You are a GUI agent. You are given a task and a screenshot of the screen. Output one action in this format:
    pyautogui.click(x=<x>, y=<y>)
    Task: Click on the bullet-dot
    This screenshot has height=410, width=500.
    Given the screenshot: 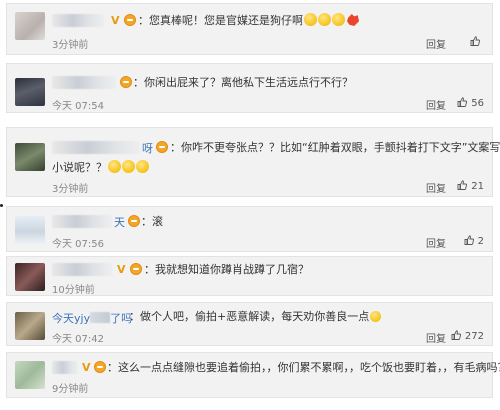 What is the action you would take?
    pyautogui.click(x=1, y=205)
    